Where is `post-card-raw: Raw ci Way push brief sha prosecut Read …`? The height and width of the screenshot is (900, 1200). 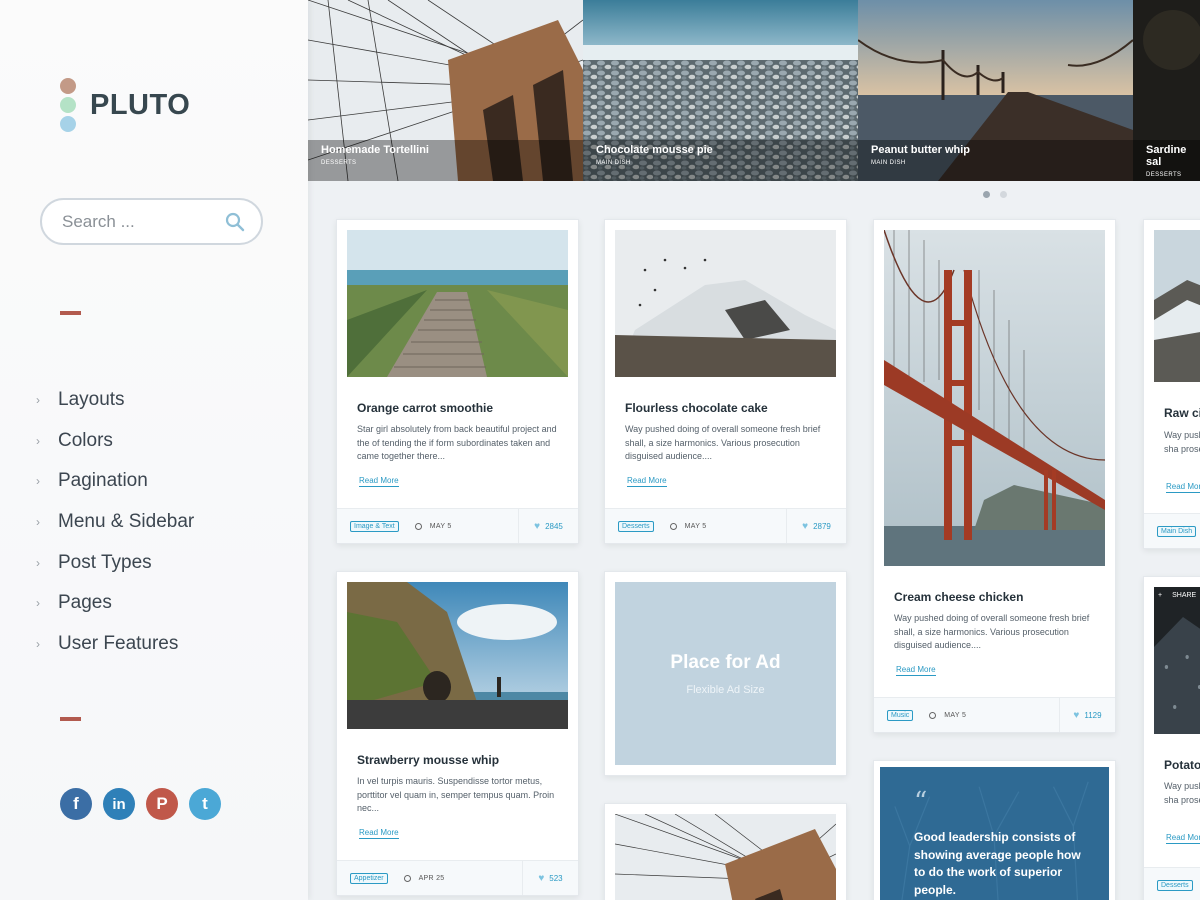 post-card-raw: Raw ci Way push brief sha prosecut Read … is located at coordinates (1171, 384).